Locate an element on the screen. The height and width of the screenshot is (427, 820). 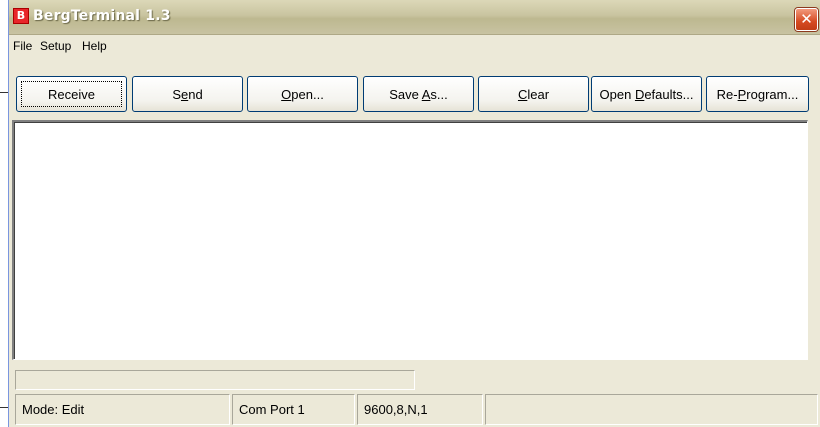
receive-label: Receive is located at coordinates (71, 94).